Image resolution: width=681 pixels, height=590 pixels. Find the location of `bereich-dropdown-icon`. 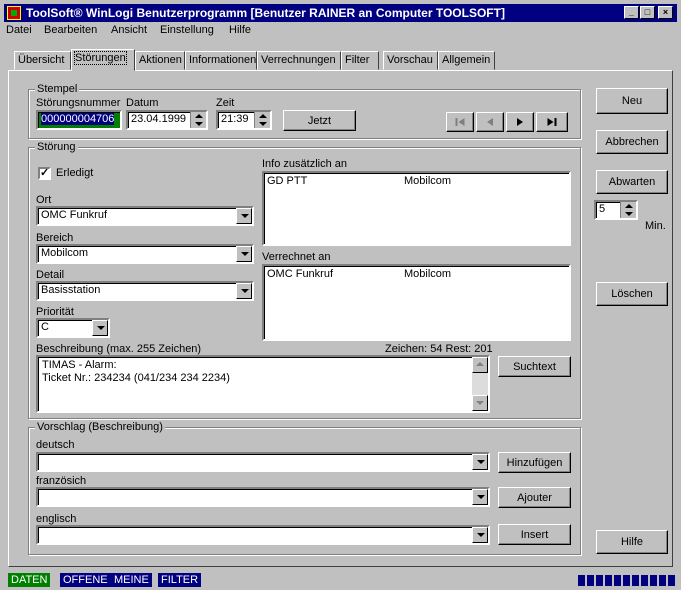

bereich-dropdown-icon is located at coordinates (244, 254).